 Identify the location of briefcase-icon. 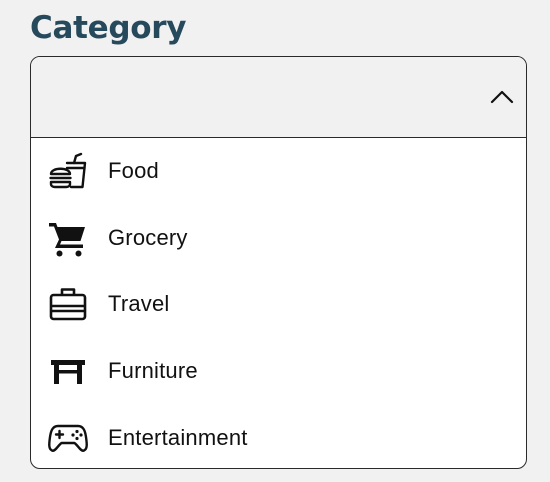
(68, 304).